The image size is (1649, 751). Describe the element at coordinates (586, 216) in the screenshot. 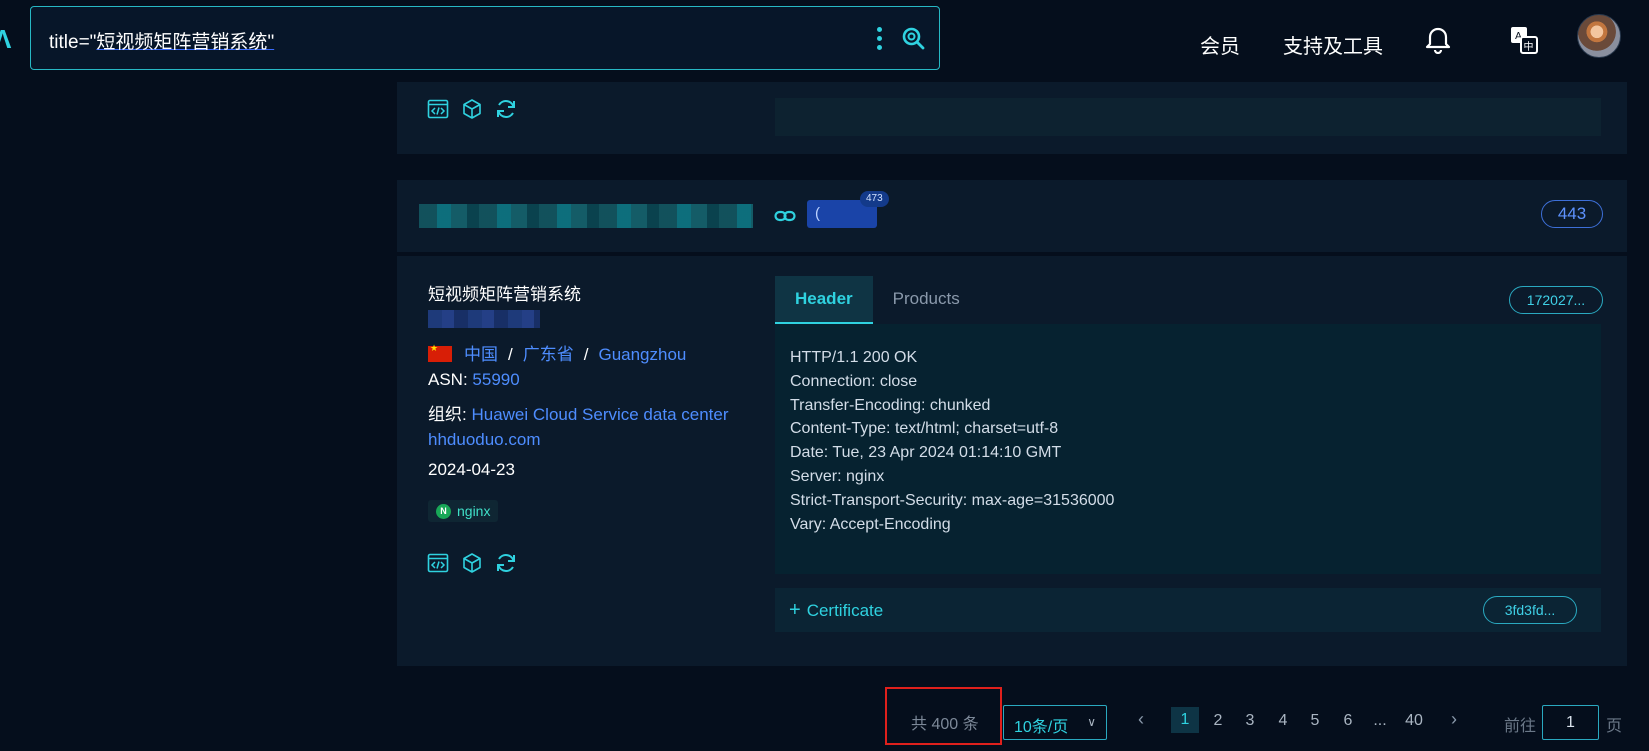

I see `redacted-host` at that location.